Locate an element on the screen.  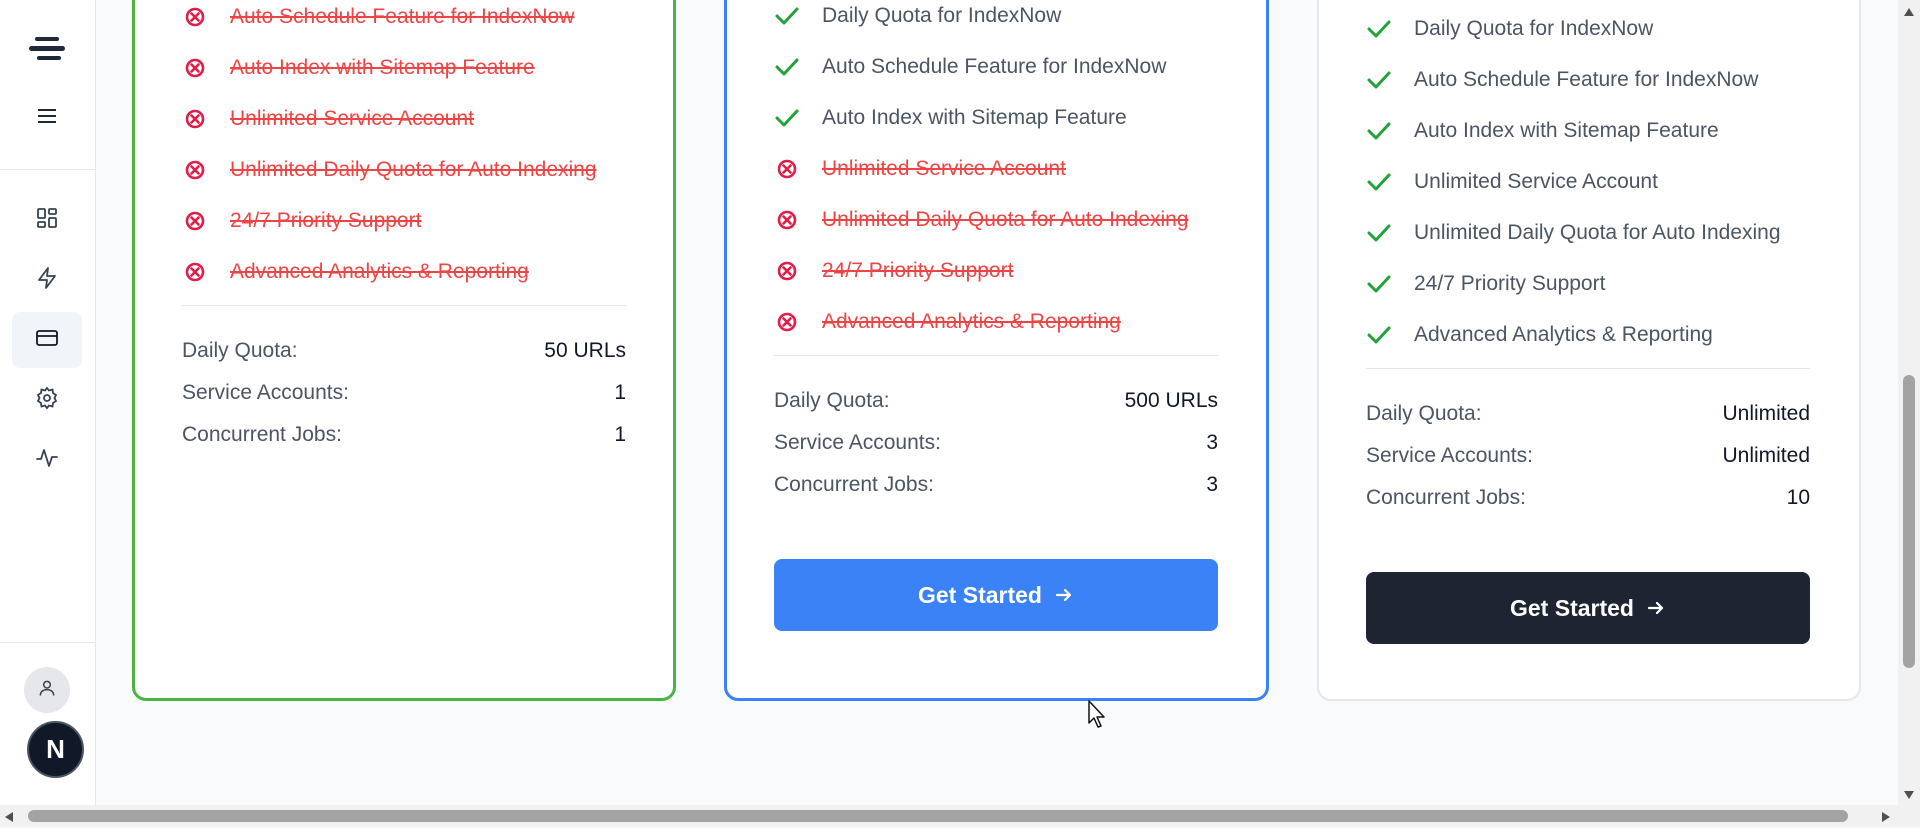
user-profile-button is located at coordinates (47, 690).